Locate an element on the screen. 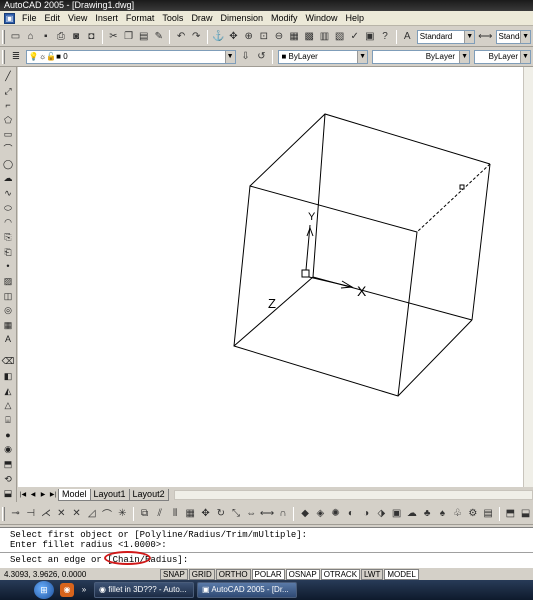 The image size is (533, 600). vertical-scrollbar is located at coordinates (528, 277).